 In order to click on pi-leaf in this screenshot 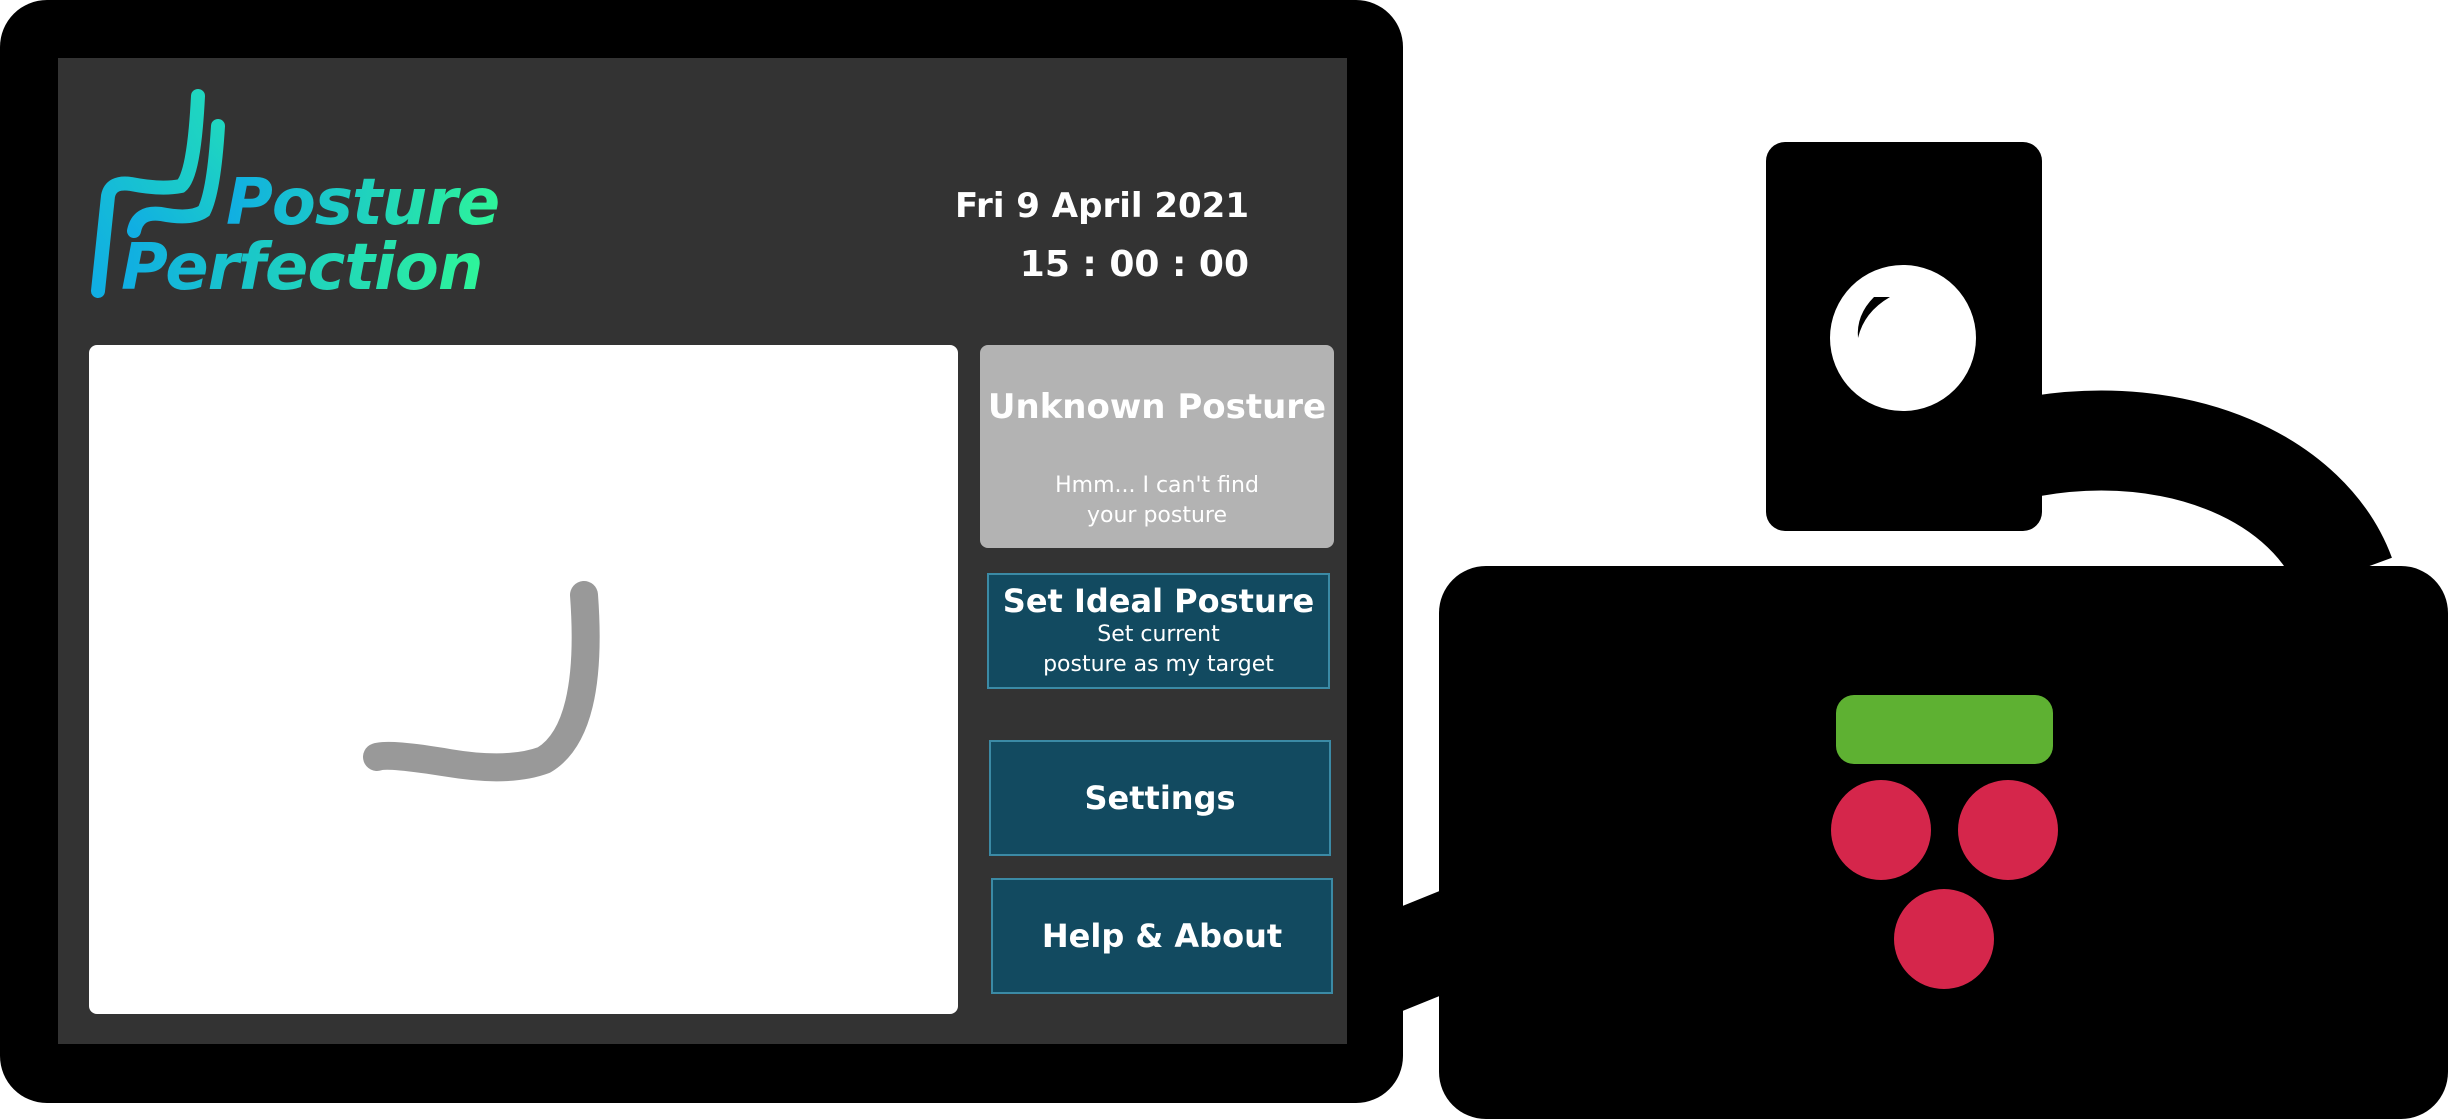, I will do `click(1944, 729)`.